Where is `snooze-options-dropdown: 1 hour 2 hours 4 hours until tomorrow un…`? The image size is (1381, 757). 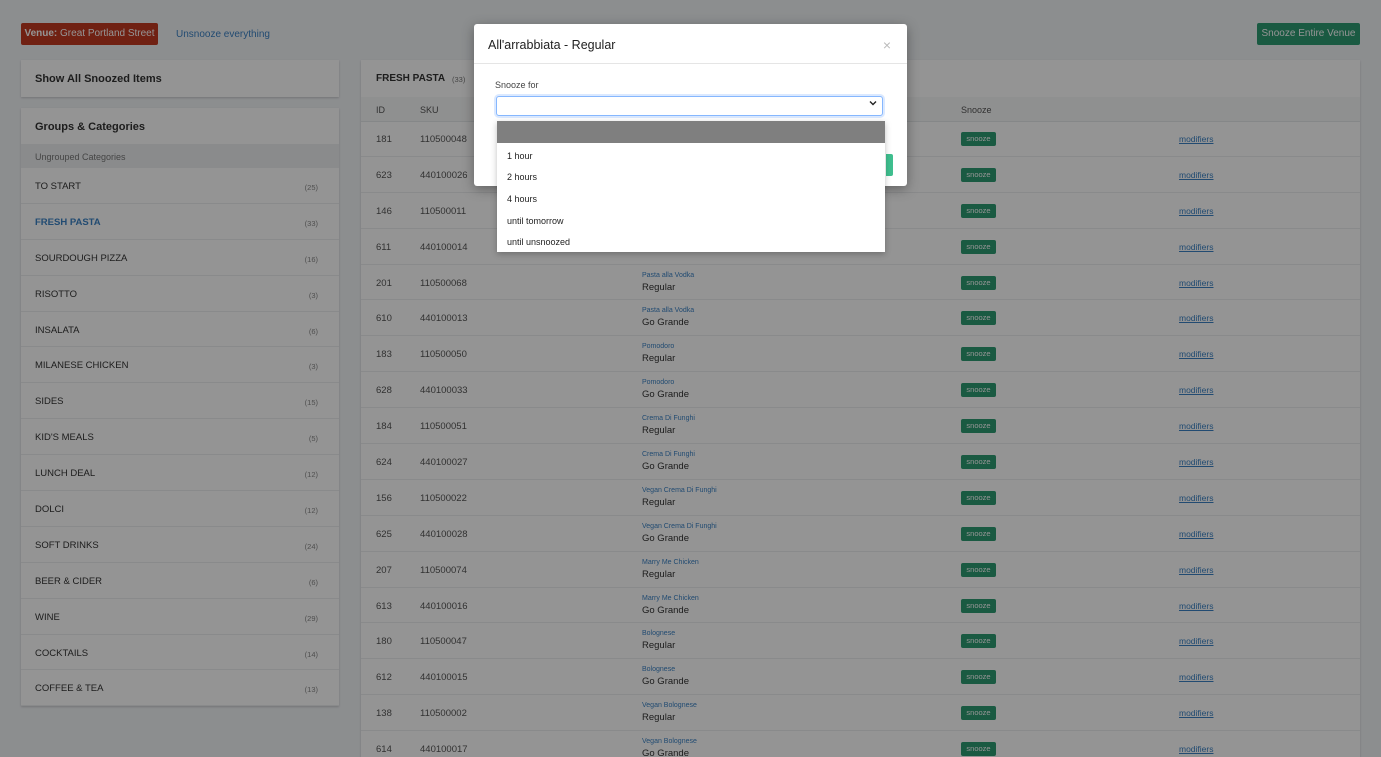 snooze-options-dropdown: 1 hour 2 hours 4 hours until tomorrow un… is located at coordinates (691, 186).